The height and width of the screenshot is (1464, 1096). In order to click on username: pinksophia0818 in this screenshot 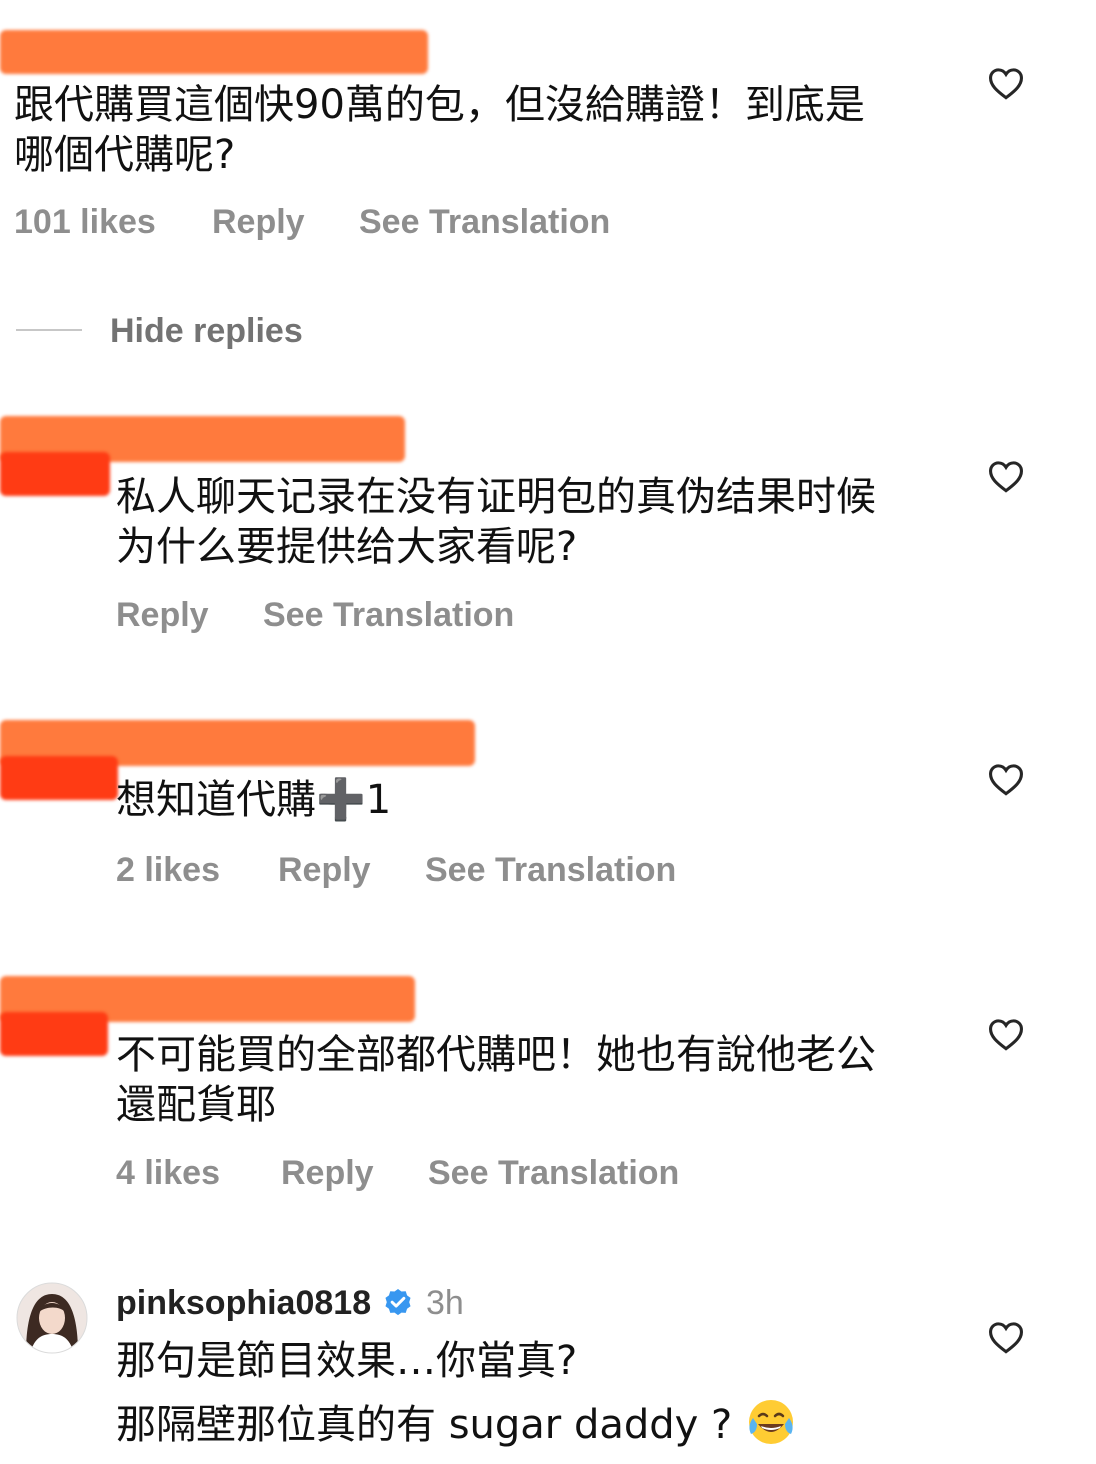, I will do `click(243, 1303)`.